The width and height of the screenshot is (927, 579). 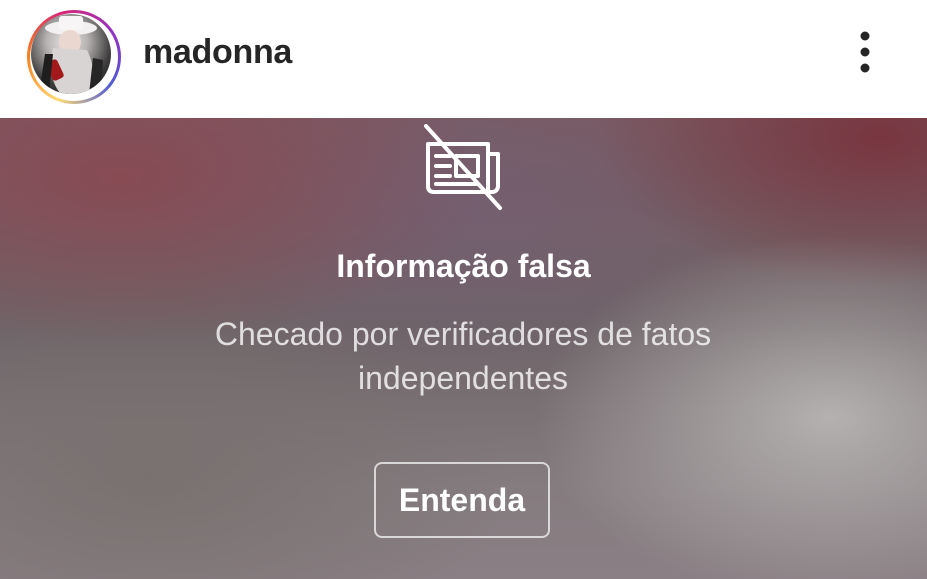 I want to click on more-vertical-icon, so click(x=865, y=52).